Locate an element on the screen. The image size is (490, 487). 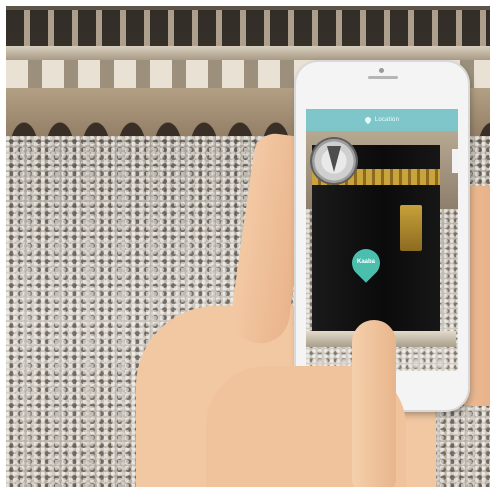
compass-needle is located at coordinates (334, 159).